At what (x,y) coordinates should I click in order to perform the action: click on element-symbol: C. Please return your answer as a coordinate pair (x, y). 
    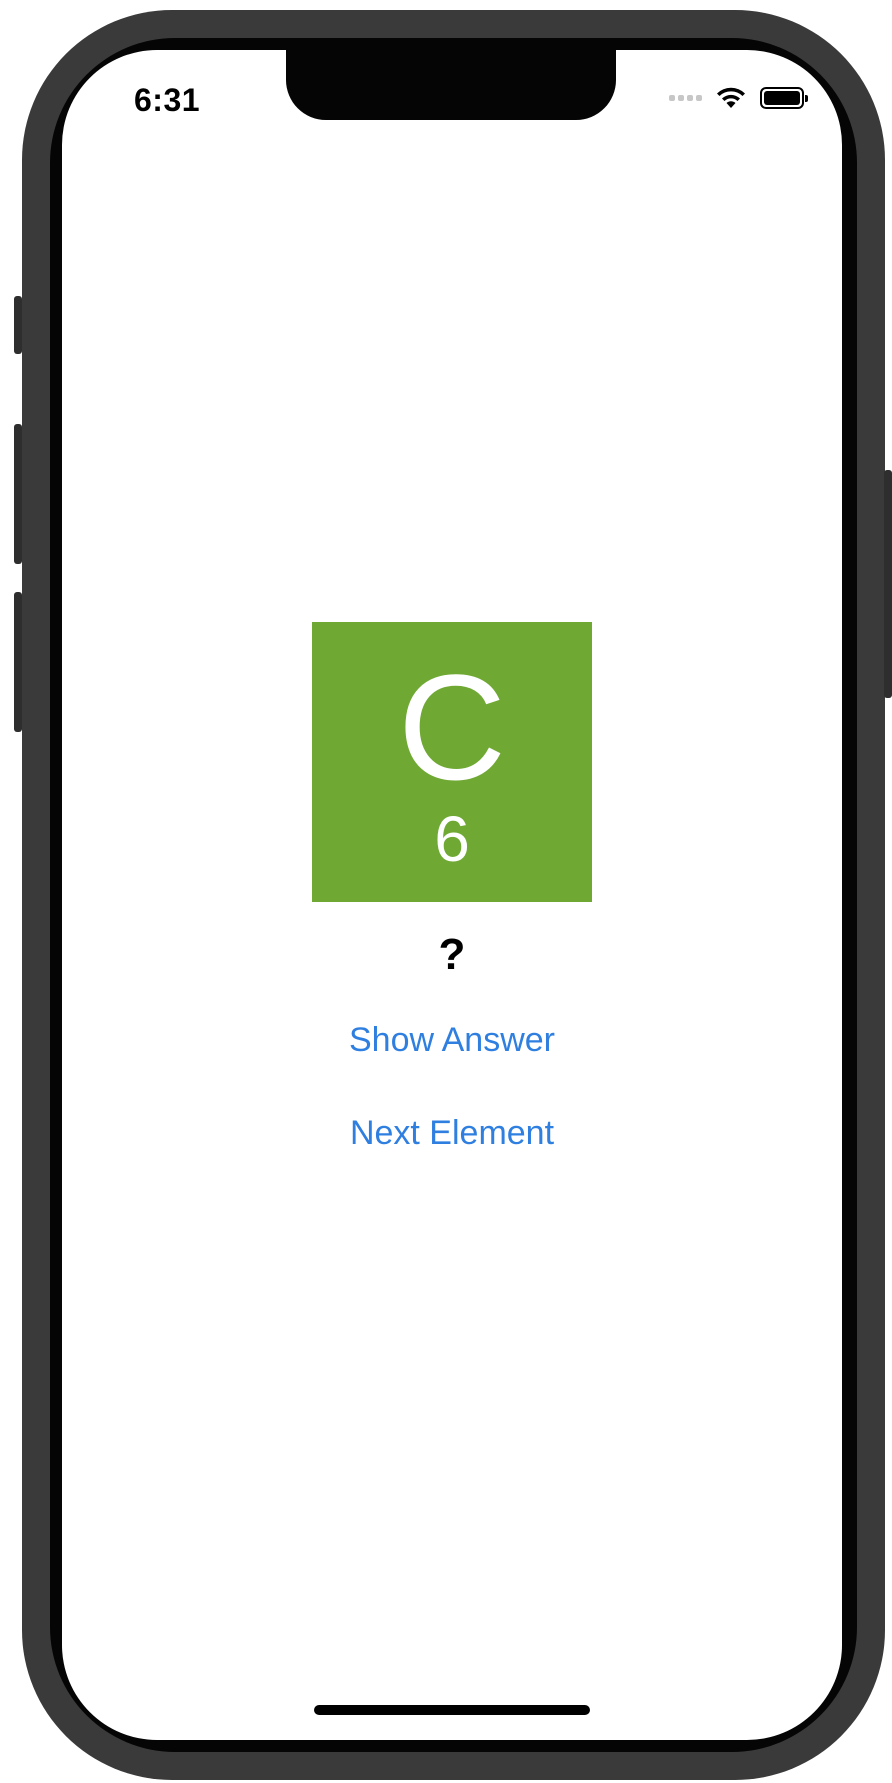
    Looking at the image, I should click on (452, 727).